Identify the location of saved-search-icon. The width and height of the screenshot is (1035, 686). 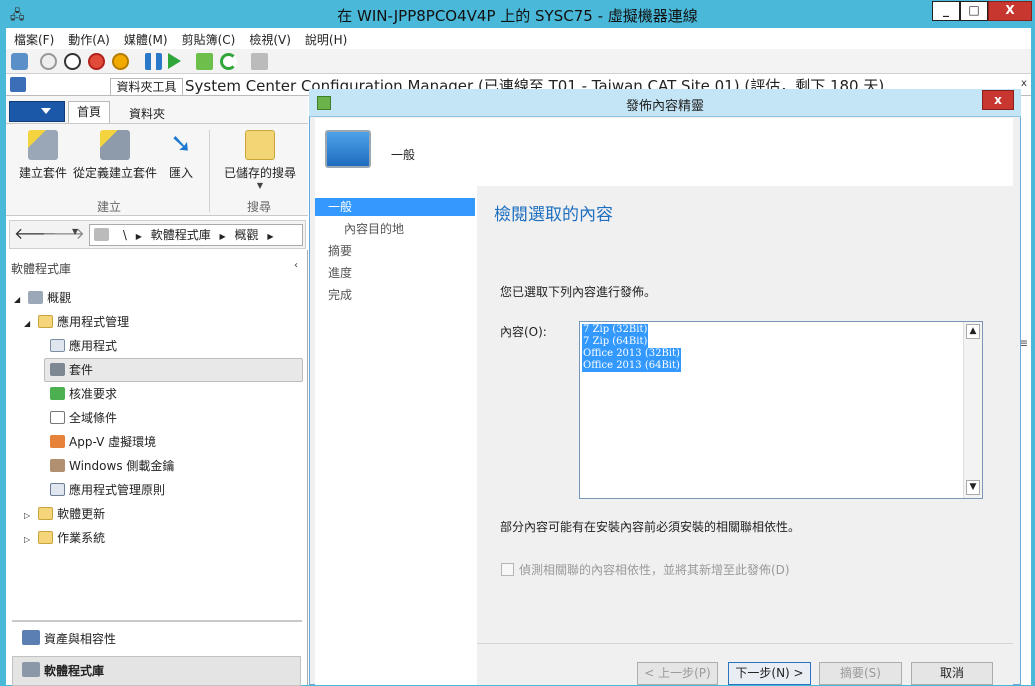
(260, 145).